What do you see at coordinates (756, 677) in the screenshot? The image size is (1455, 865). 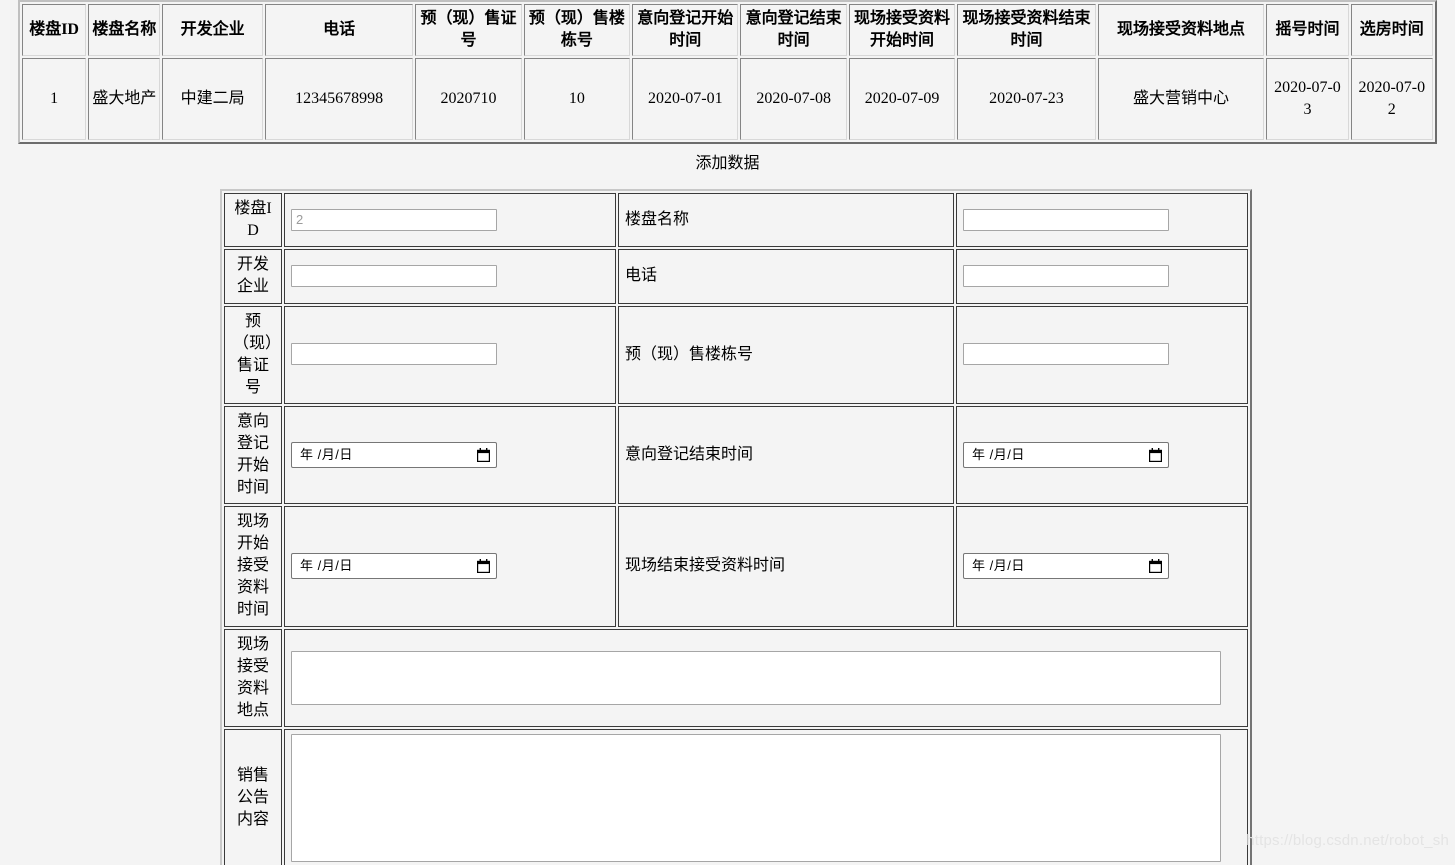 I see `site-place-textarea` at bounding box center [756, 677].